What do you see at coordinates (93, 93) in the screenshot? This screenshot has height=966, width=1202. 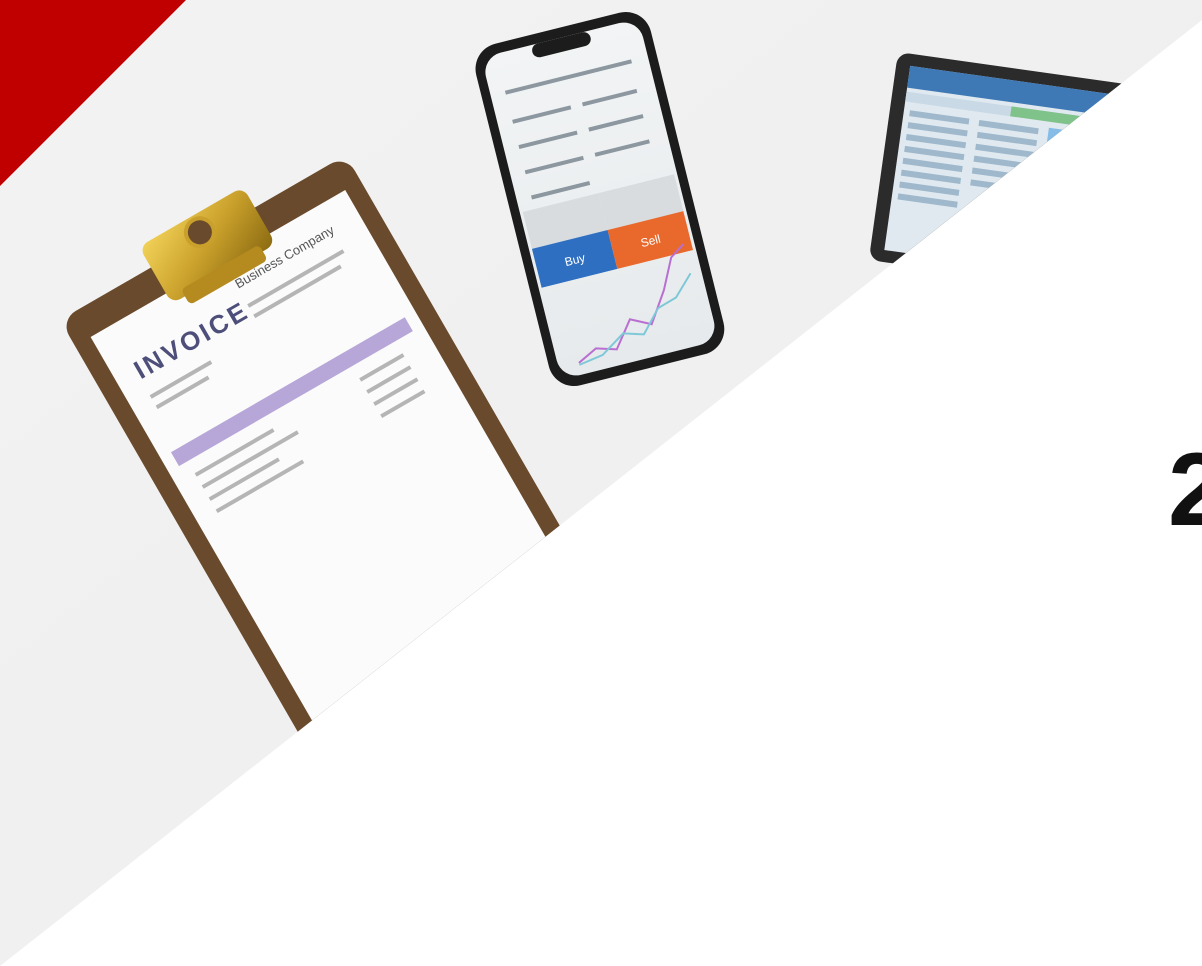 I see `corner-accent` at bounding box center [93, 93].